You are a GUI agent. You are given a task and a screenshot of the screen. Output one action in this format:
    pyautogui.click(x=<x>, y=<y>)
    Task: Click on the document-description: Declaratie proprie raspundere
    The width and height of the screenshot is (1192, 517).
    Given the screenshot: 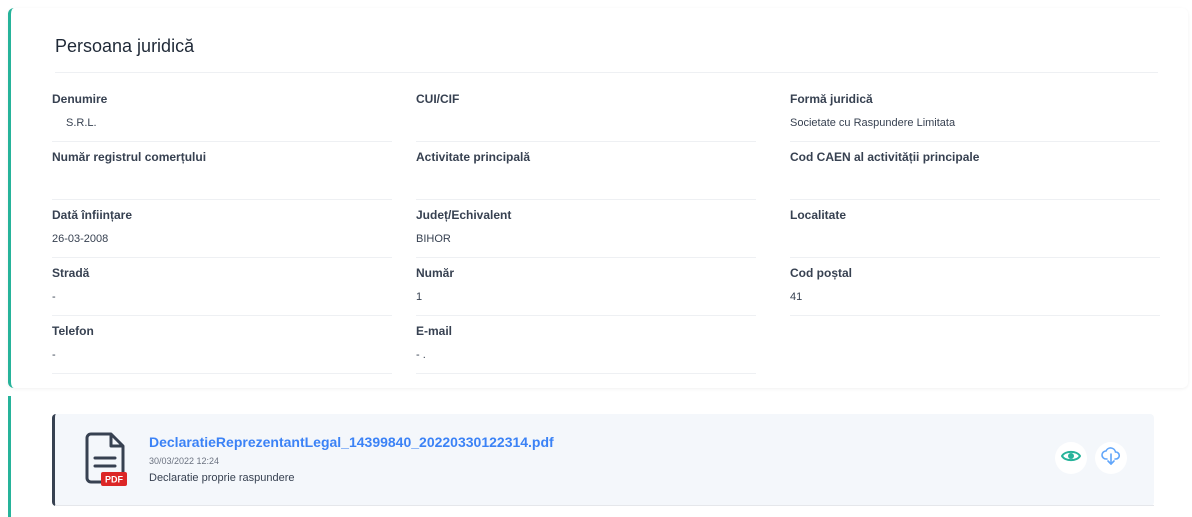 What is the action you would take?
    pyautogui.click(x=222, y=478)
    